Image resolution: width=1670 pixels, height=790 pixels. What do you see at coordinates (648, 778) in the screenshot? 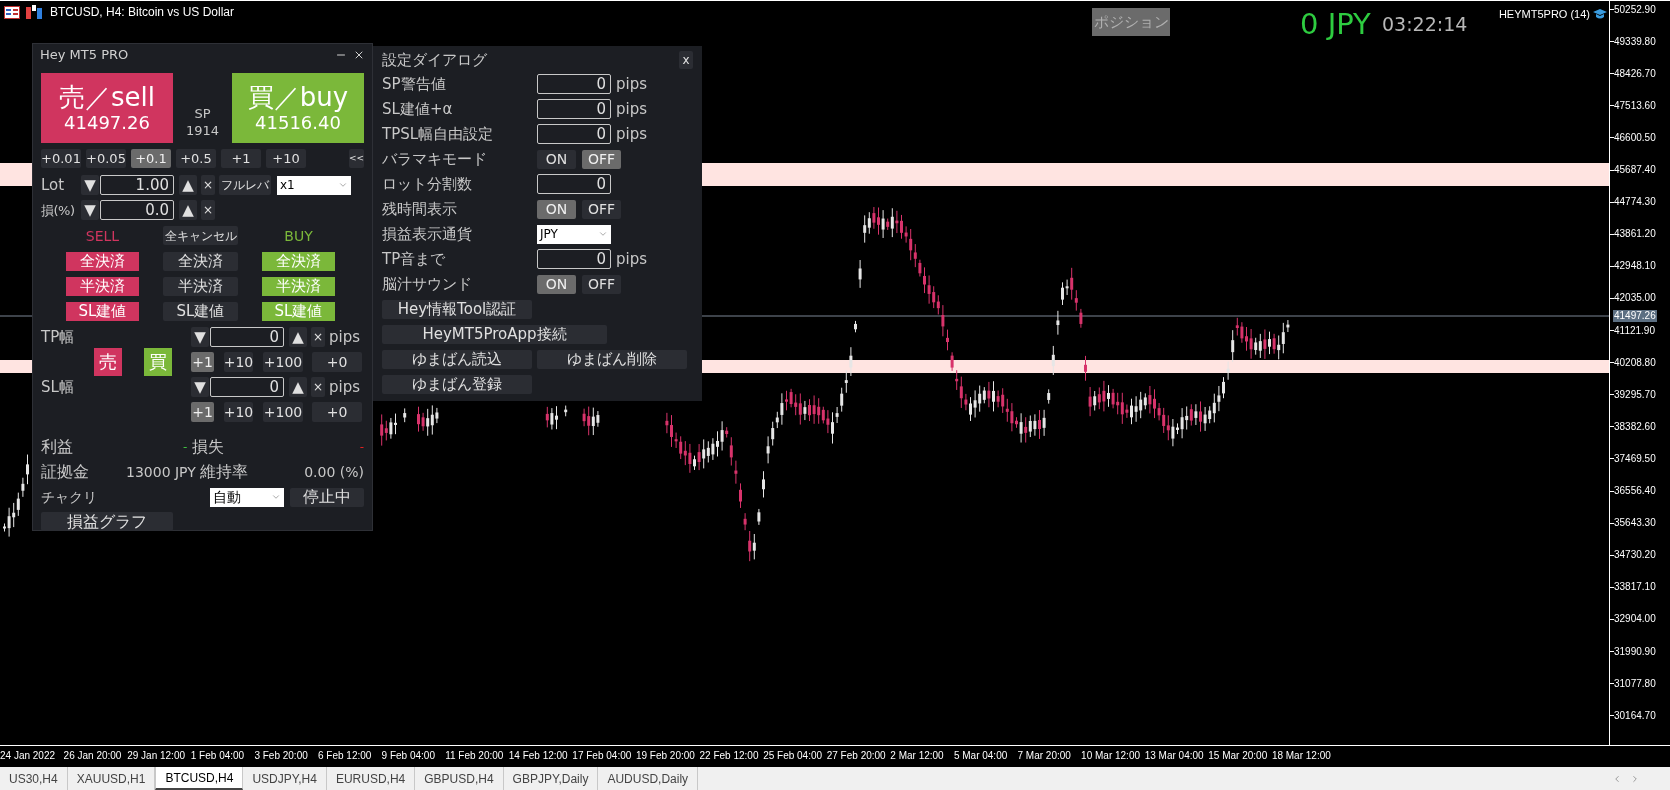
I see `symbol-tab: AUDUSD,Daily` at bounding box center [648, 778].